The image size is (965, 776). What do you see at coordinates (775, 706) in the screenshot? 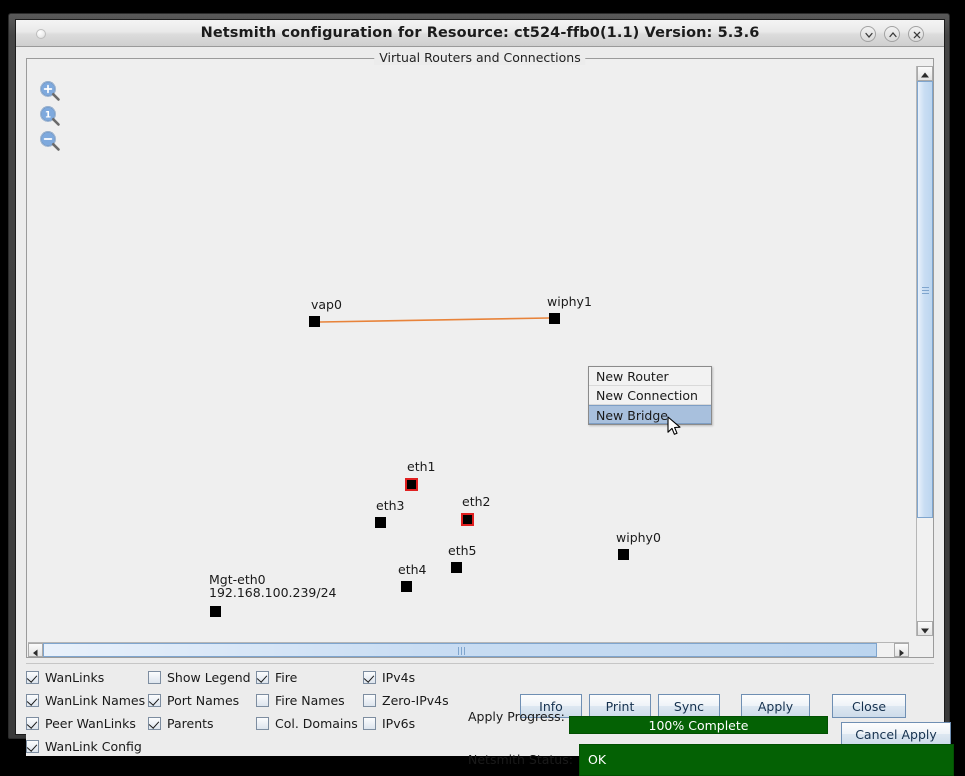
I see `apply-button: Apply` at bounding box center [775, 706].